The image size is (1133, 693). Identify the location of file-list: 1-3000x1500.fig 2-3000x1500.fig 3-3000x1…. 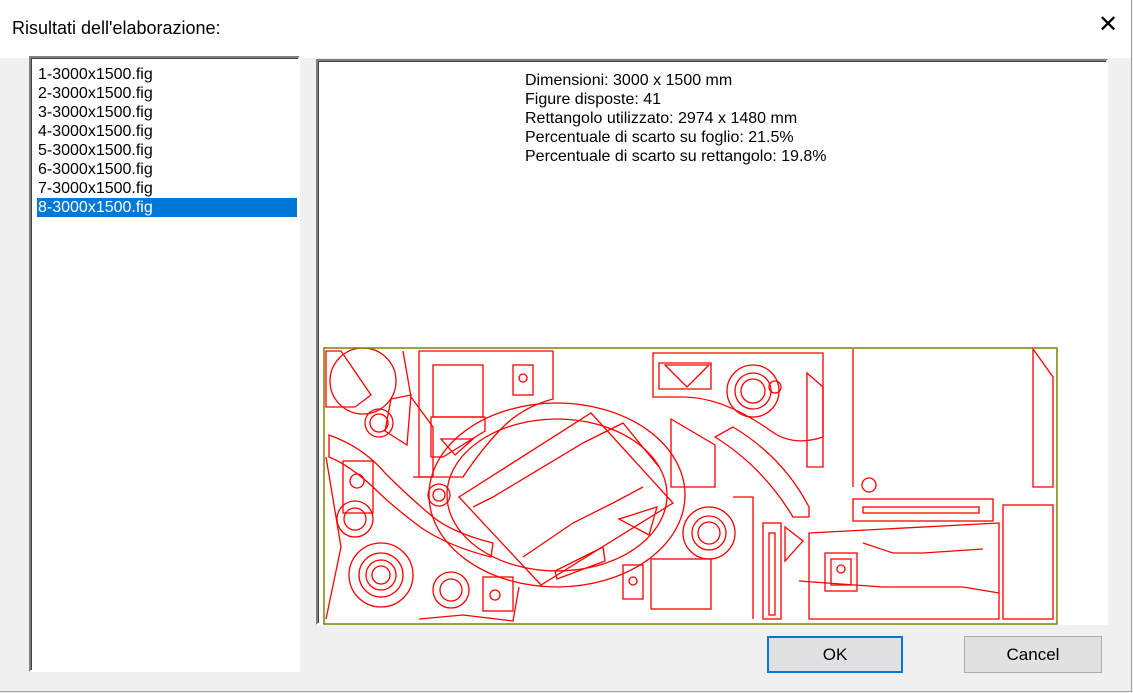
(167, 141).